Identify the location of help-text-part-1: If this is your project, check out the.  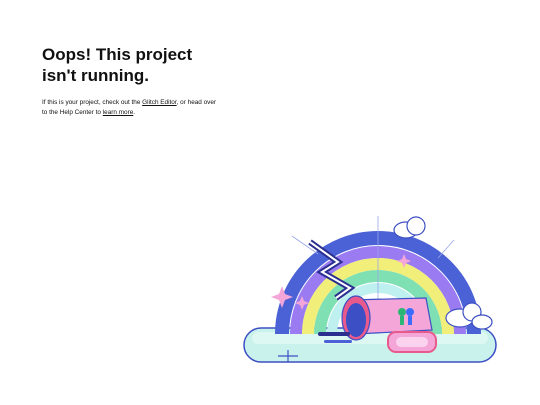
(92, 102).